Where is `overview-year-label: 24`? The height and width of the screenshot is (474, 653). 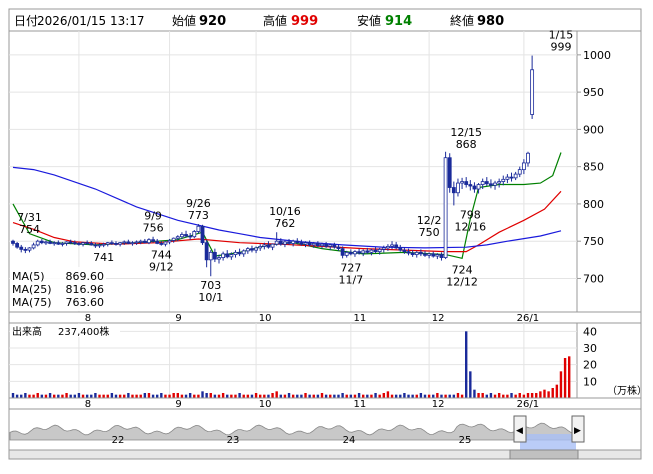 overview-year-label: 24 is located at coordinates (349, 440).